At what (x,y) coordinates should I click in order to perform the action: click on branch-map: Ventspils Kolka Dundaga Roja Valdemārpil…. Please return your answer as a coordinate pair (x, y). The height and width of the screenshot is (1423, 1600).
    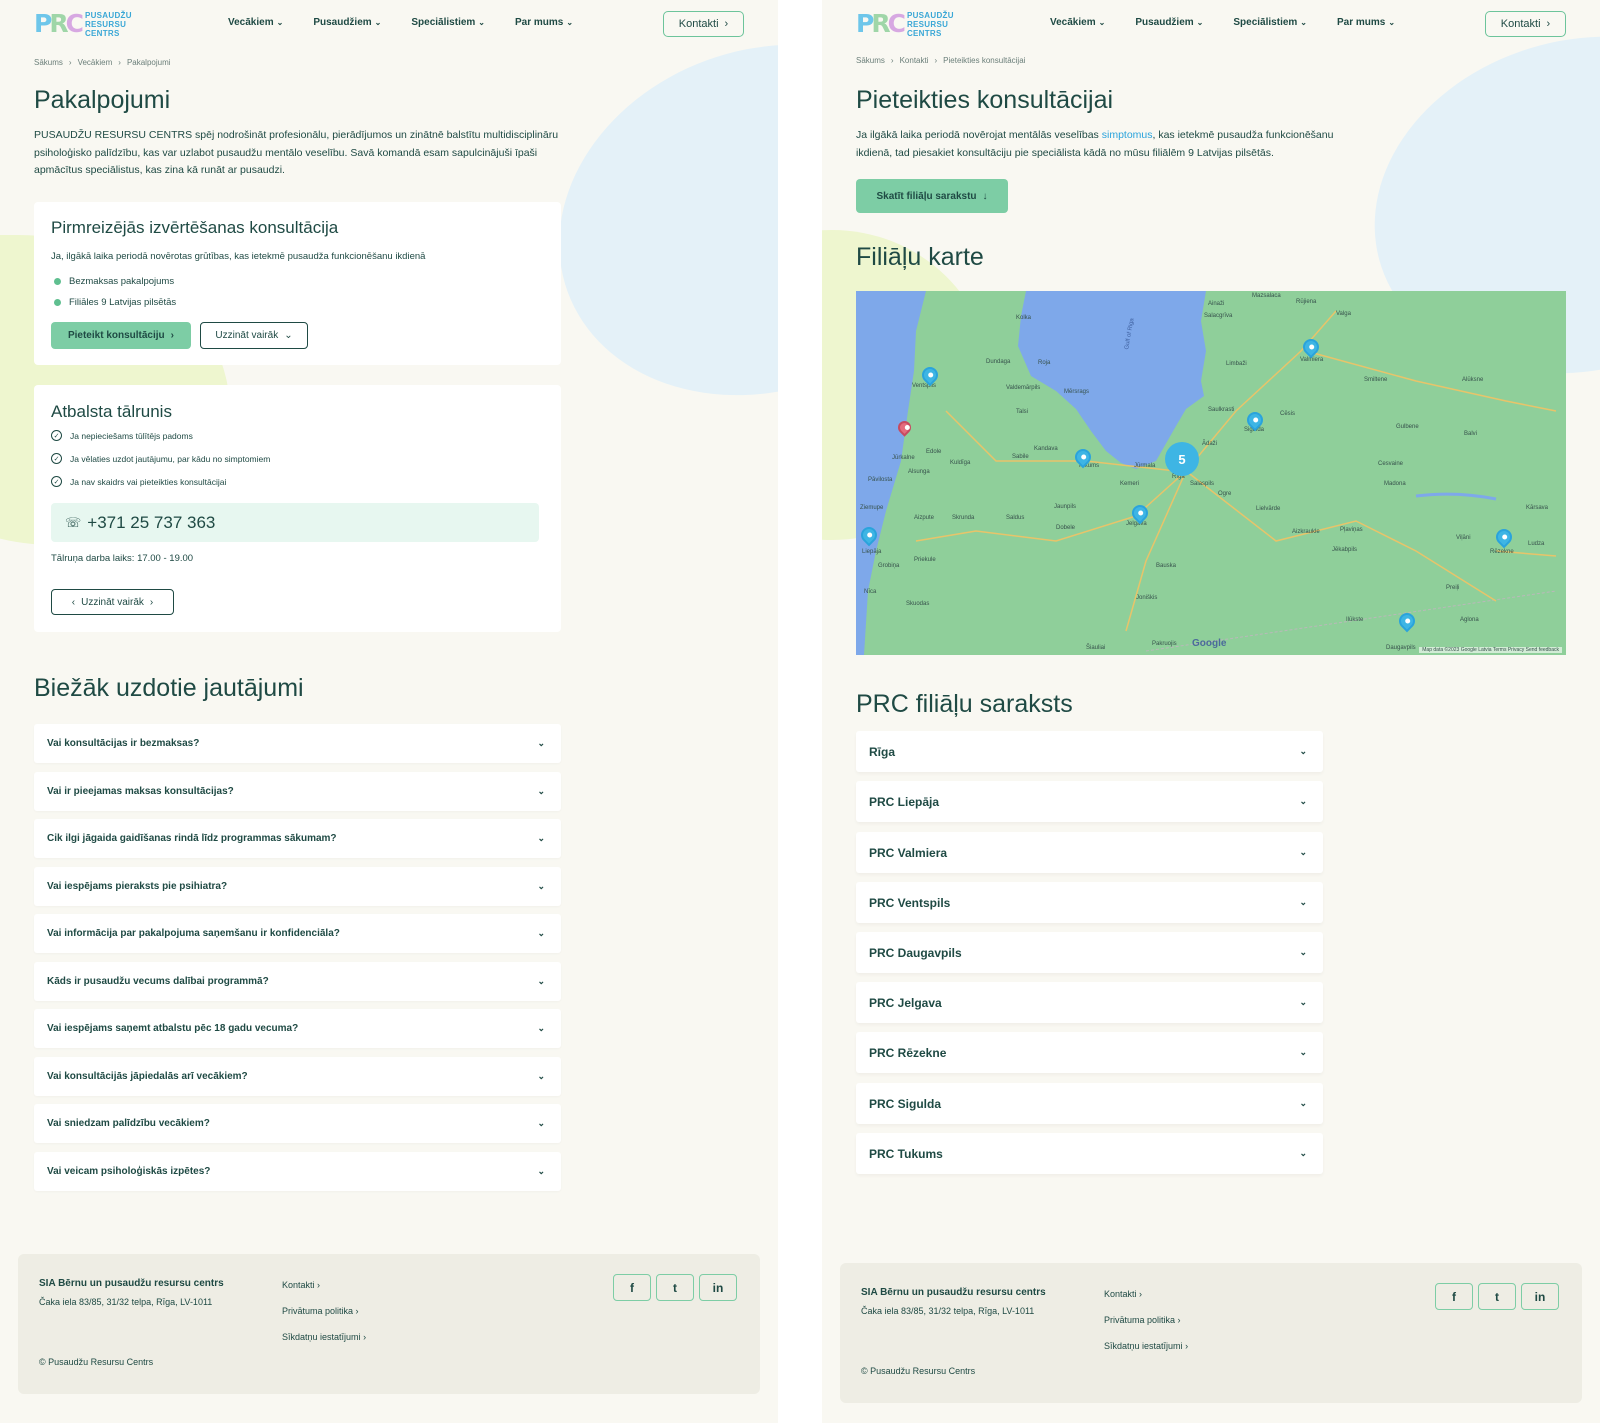
    Looking at the image, I should click on (1211, 473).